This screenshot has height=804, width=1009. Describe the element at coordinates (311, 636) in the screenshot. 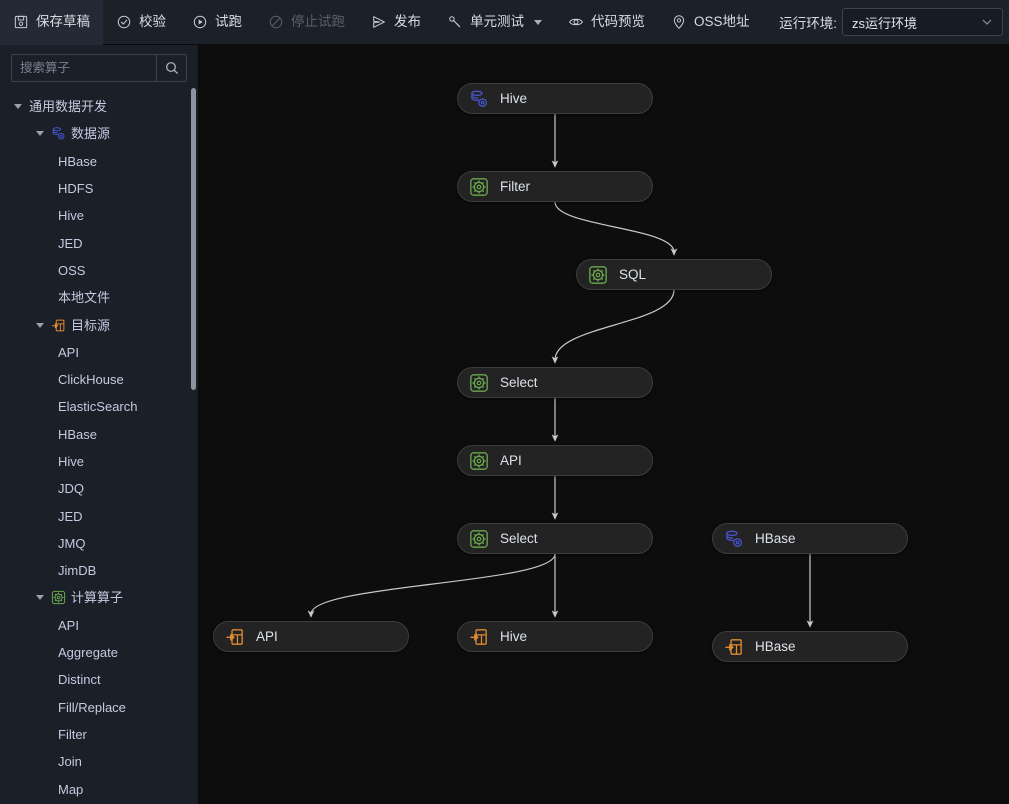

I see `flow-node-n8: API` at that location.